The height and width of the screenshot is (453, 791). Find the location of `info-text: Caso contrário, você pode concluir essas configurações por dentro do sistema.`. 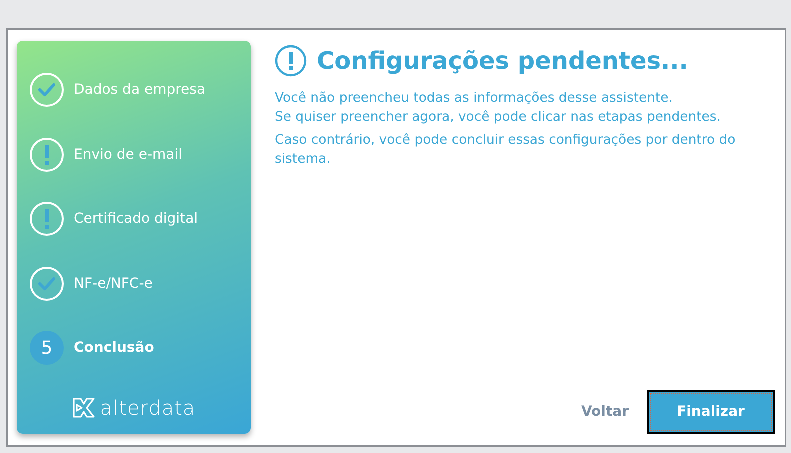

info-text: Caso contrário, você pode concluir essas configurações por dentro do sistema. is located at coordinates (506, 150).